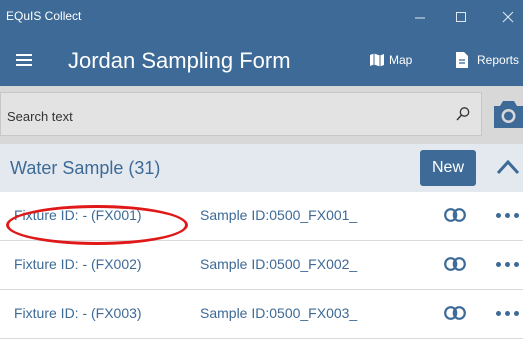  Describe the element at coordinates (377, 62) in the screenshot. I see `map-icon` at that location.